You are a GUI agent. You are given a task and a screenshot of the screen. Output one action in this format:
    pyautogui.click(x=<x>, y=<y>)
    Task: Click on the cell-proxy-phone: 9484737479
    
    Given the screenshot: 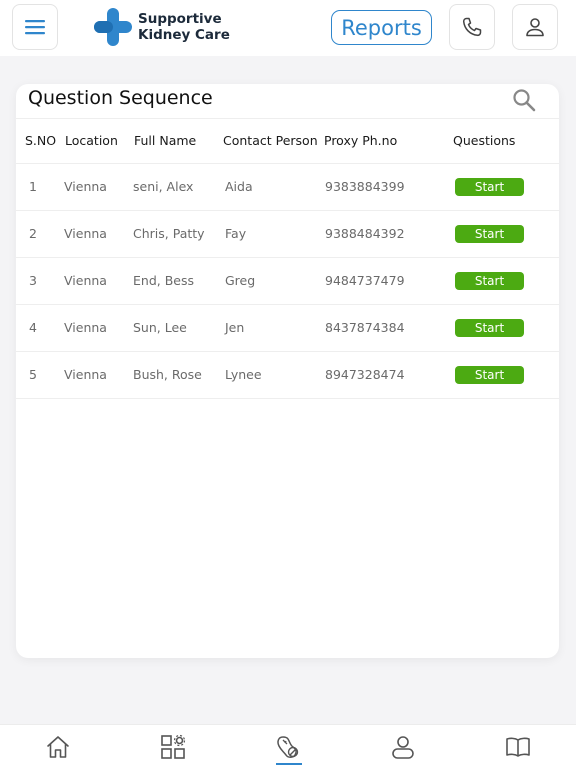 What is the action you would take?
    pyautogui.click(x=365, y=280)
    